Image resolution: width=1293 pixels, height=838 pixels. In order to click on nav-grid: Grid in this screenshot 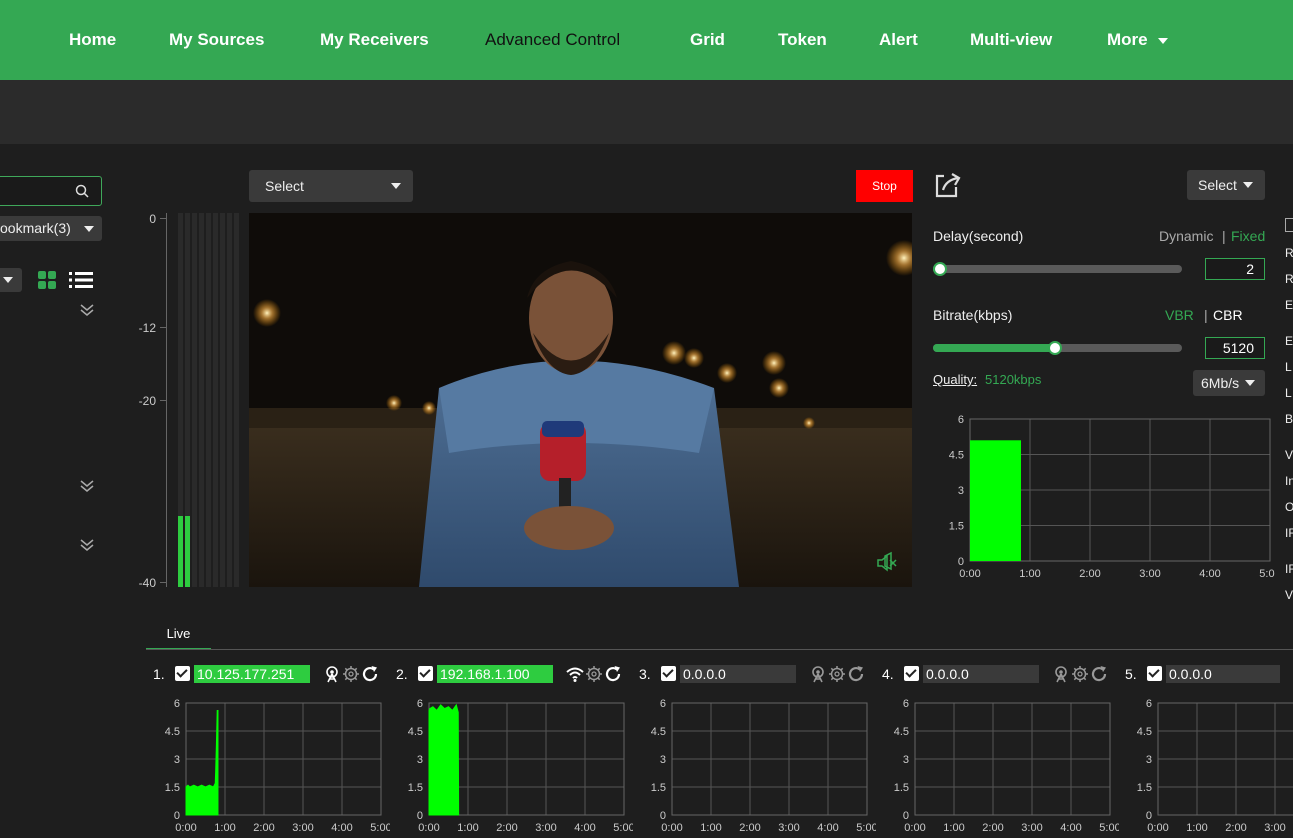, I will do `click(707, 40)`.